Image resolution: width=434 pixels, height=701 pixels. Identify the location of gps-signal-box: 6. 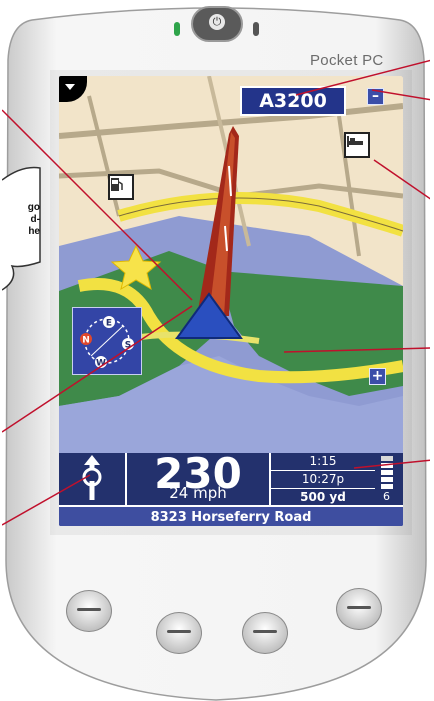
(389, 479).